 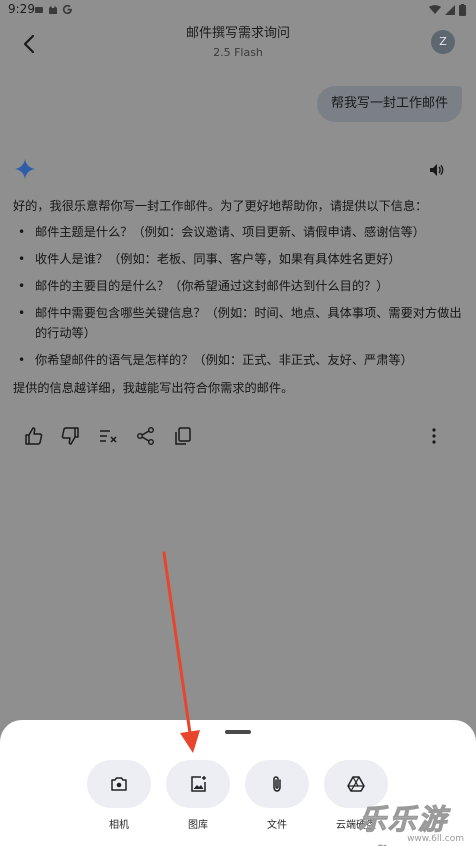 I want to click on thumbs-up-icon, so click(x=34, y=436).